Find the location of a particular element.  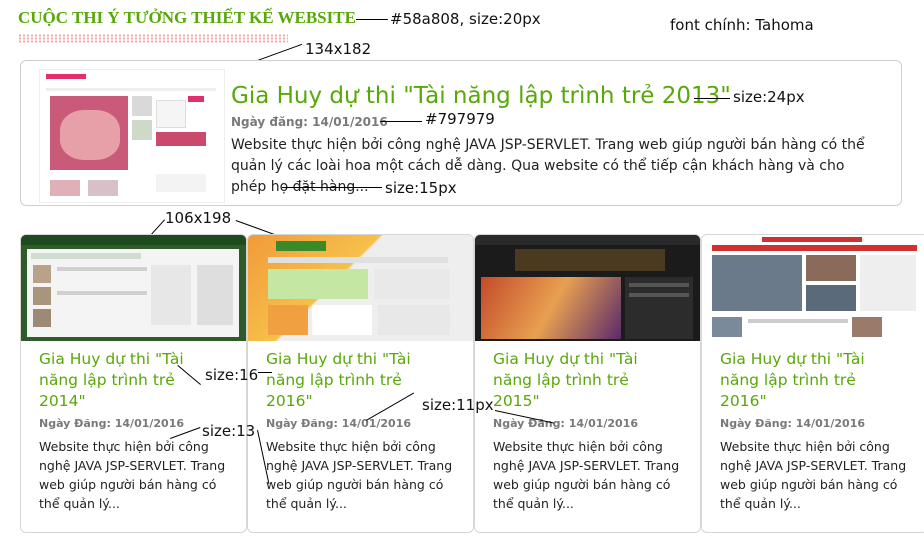

annotation-font-main: font chính: Tahoma is located at coordinates (742, 25).